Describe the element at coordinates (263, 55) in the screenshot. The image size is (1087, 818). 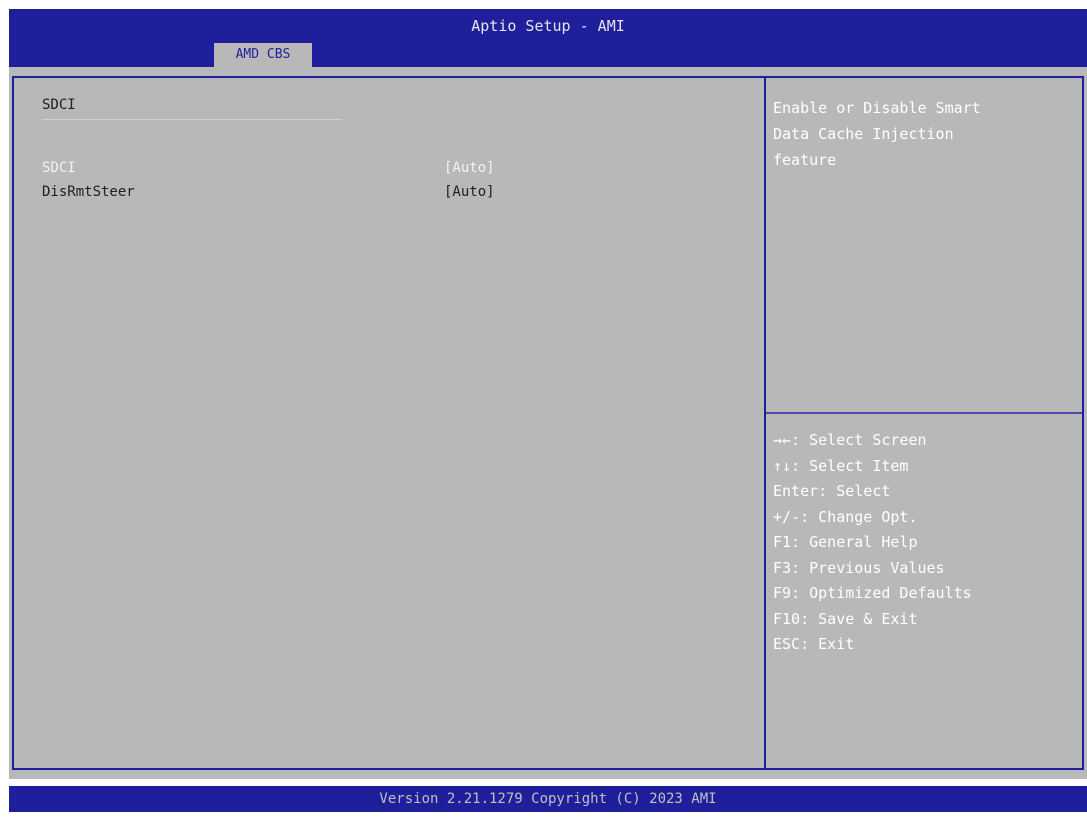
I see `tab-amd-cbs: AMD CBS` at that location.